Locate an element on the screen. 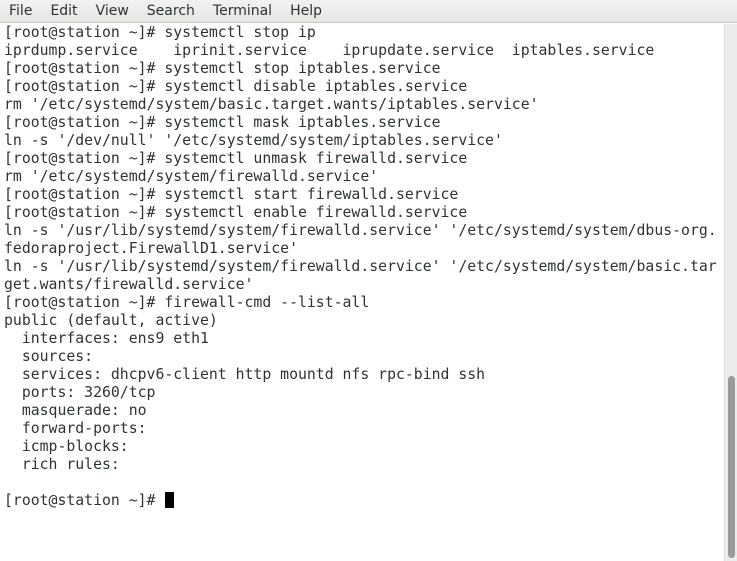 This screenshot has width=737, height=561. terminal-line: get.wants/firewalld.service' is located at coordinates (129, 284).